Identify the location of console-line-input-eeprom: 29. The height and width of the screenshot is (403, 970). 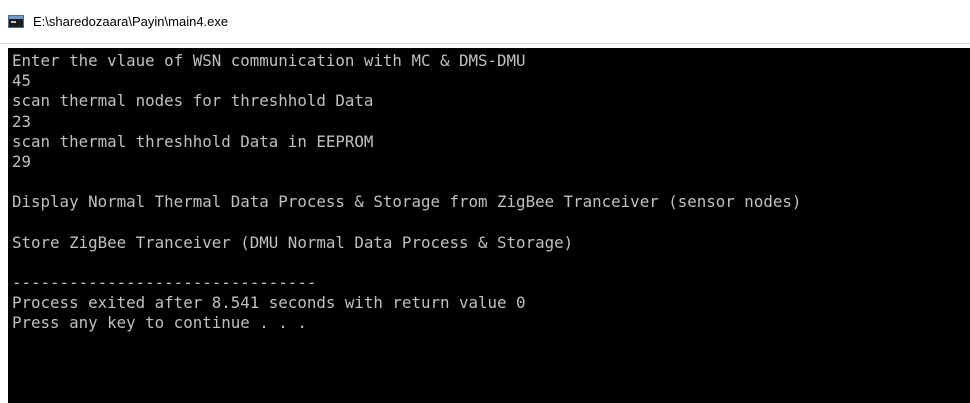
(22, 161).